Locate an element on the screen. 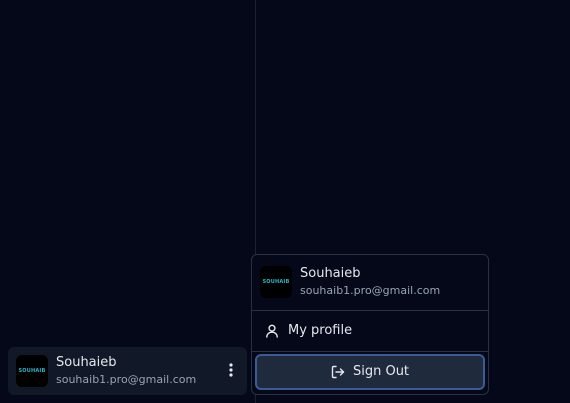 This screenshot has width=570, height=403. log-out-icon is located at coordinates (338, 372).